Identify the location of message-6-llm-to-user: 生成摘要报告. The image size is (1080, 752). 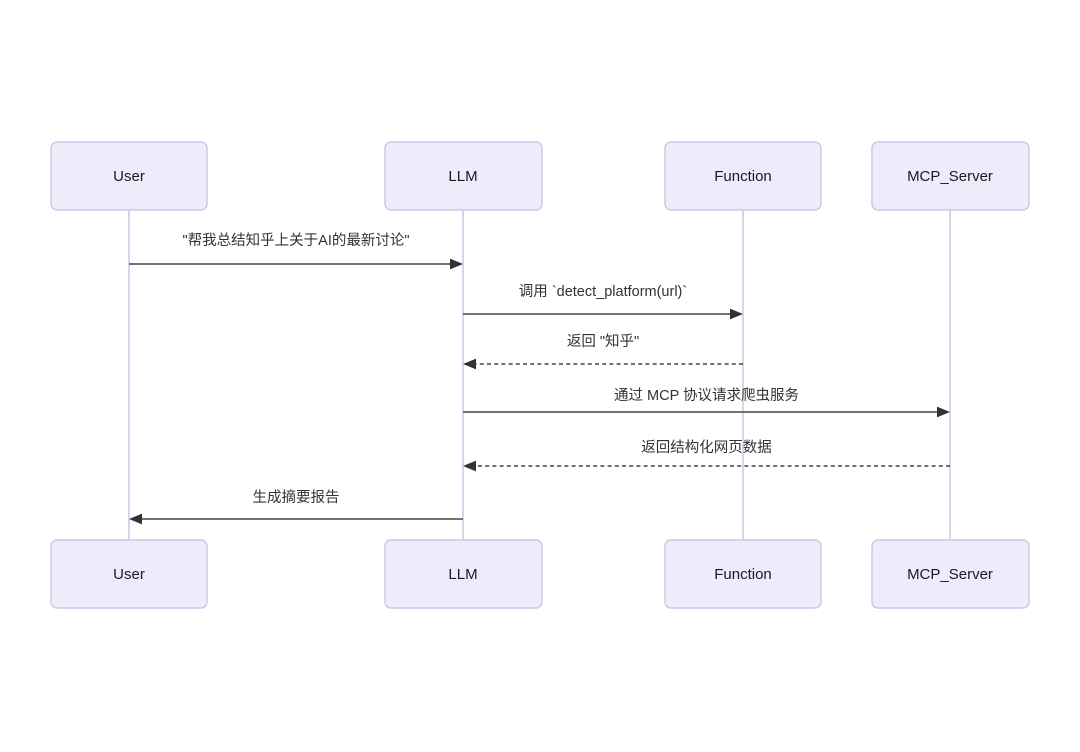
(296, 506).